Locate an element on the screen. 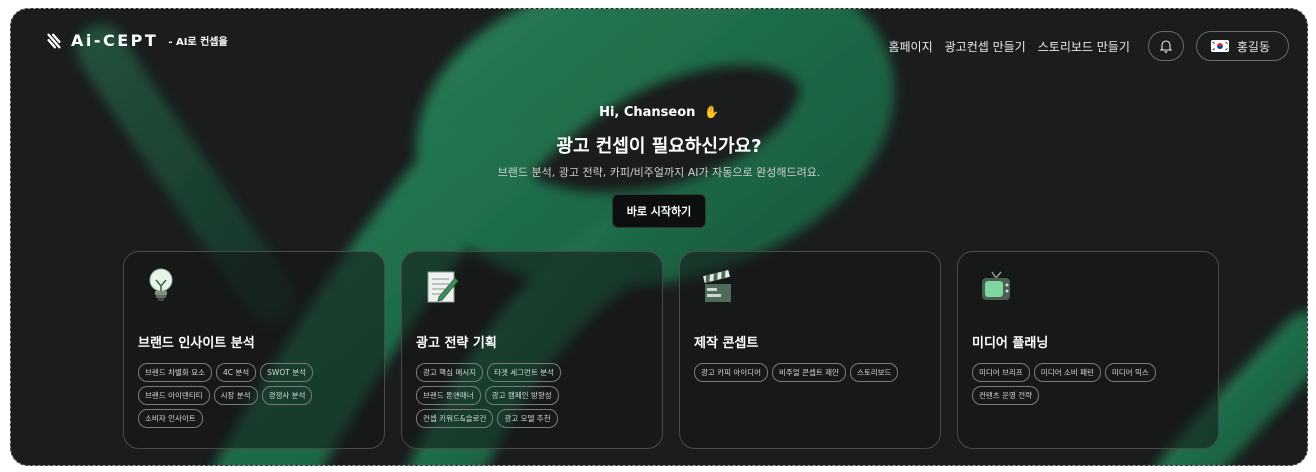 This screenshot has width=1316, height=472. tag: 브랜드 차별화 요소 is located at coordinates (175, 372).